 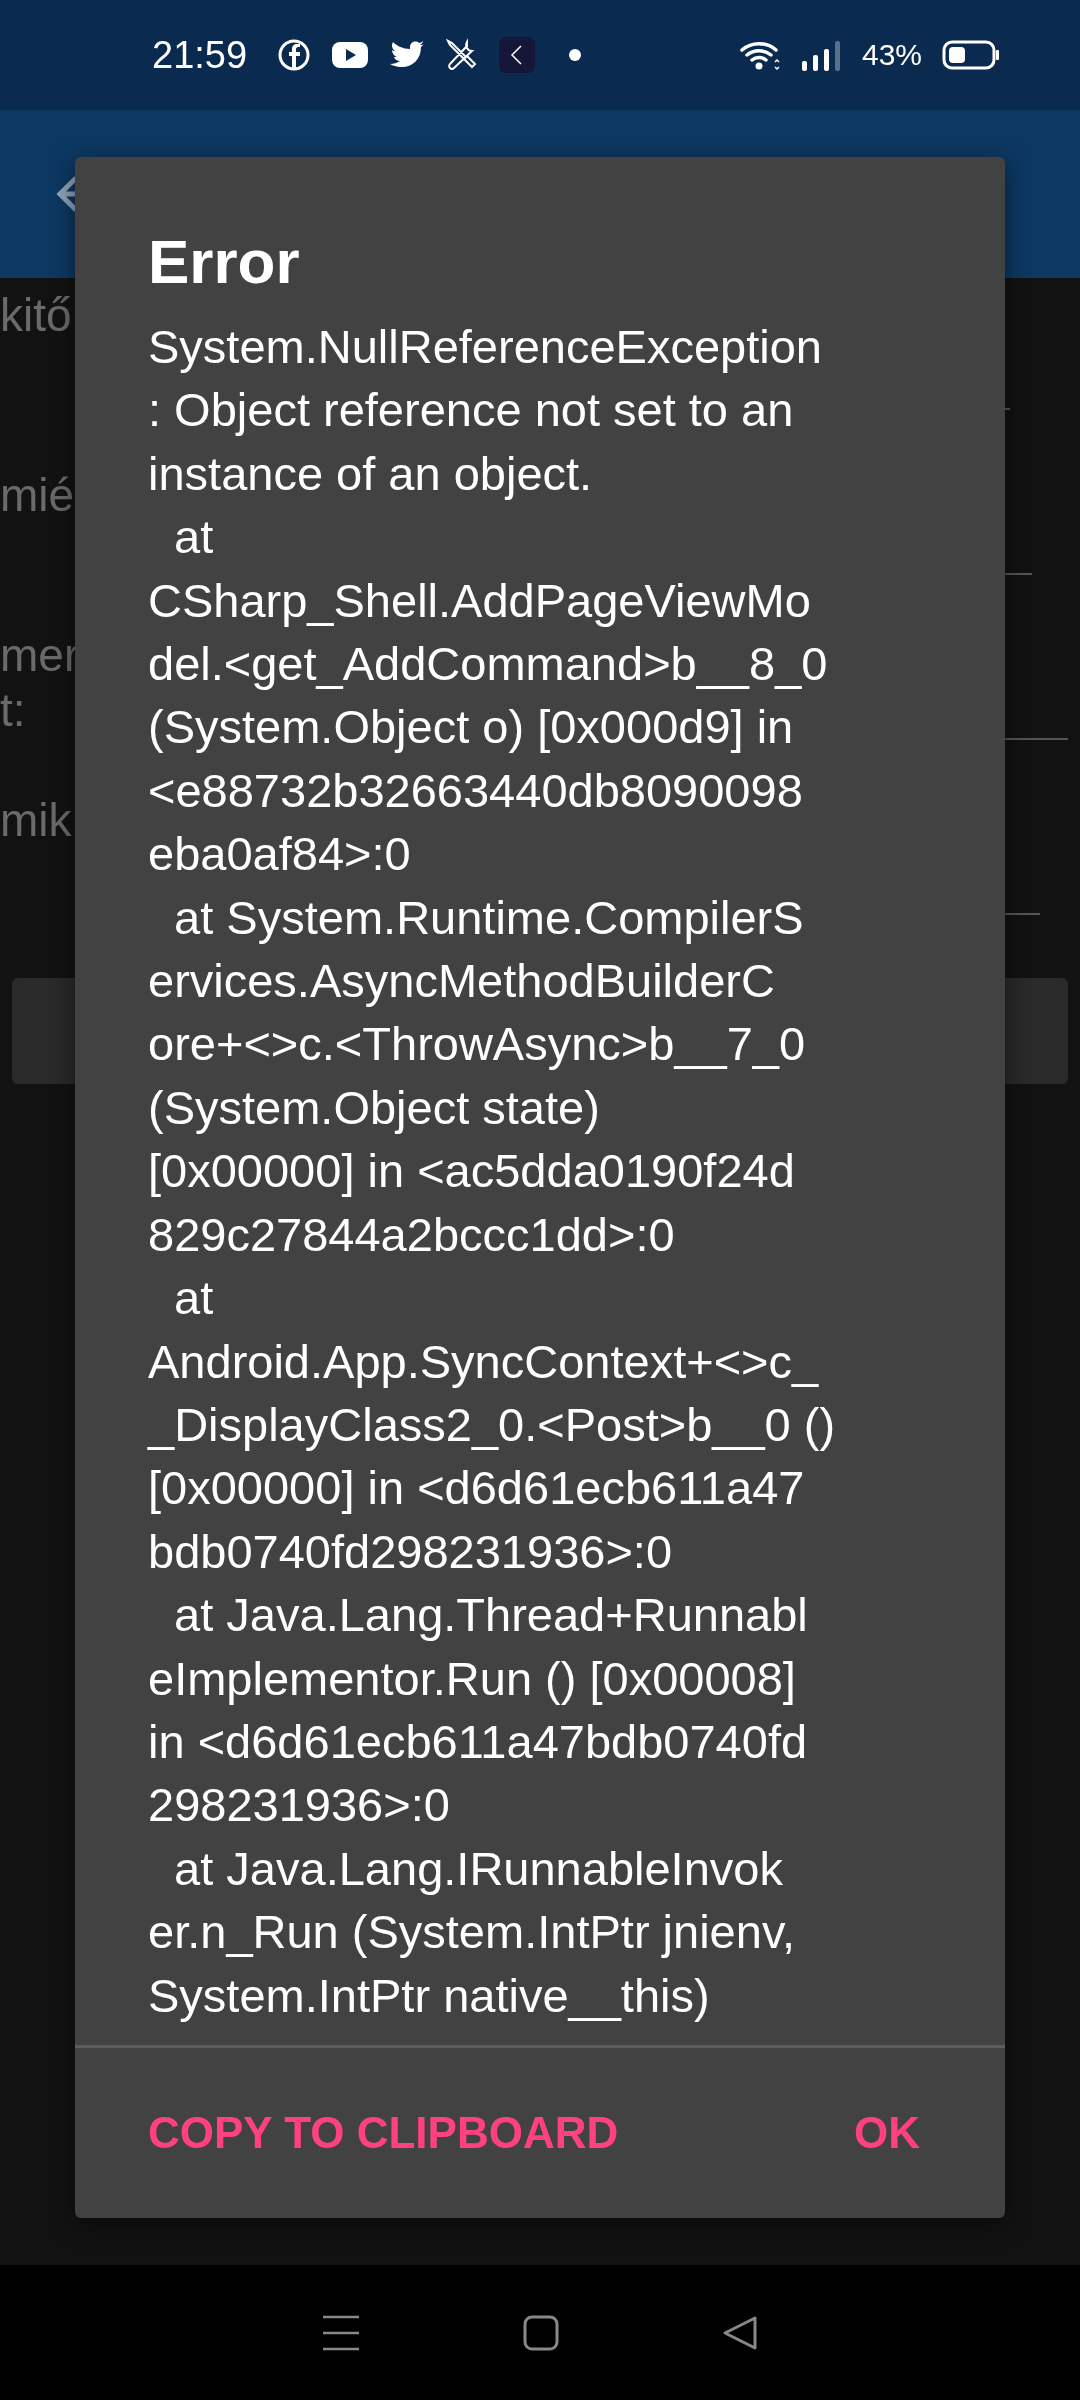 What do you see at coordinates (224, 262) in the screenshot?
I see `dialog-title: Error` at bounding box center [224, 262].